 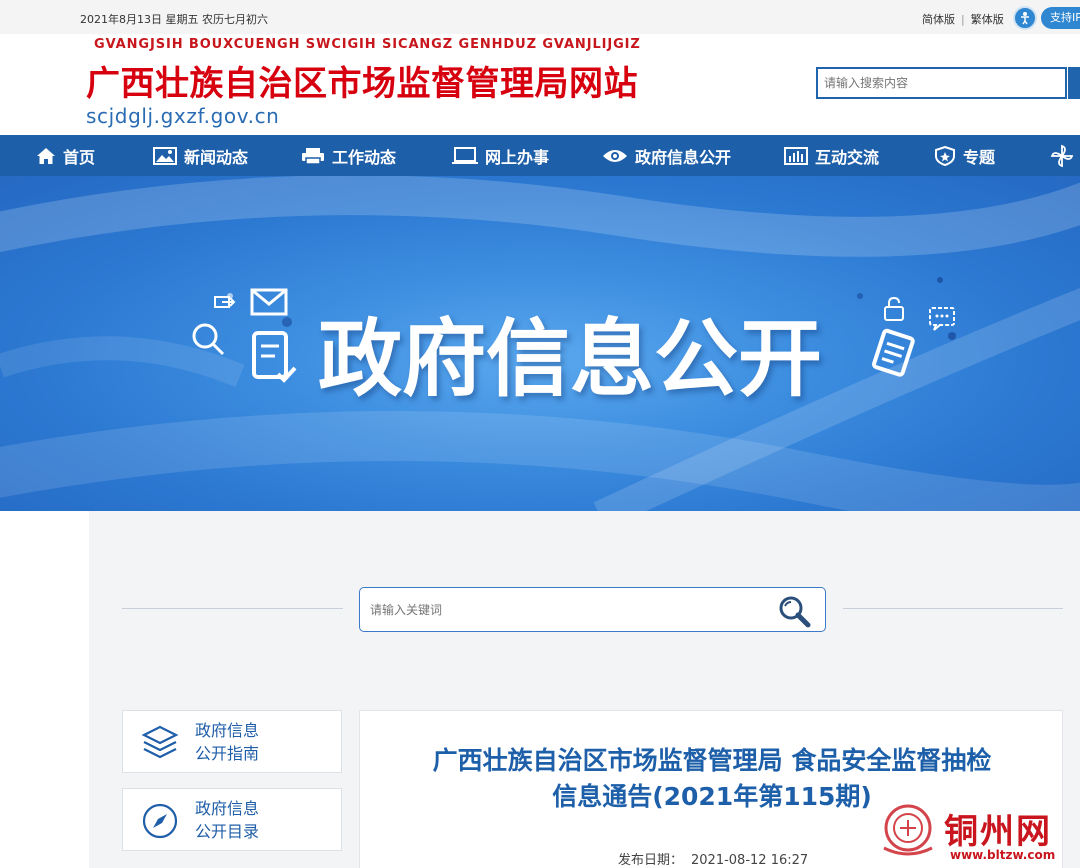 What do you see at coordinates (796, 155) in the screenshot?
I see `chart-icon` at bounding box center [796, 155].